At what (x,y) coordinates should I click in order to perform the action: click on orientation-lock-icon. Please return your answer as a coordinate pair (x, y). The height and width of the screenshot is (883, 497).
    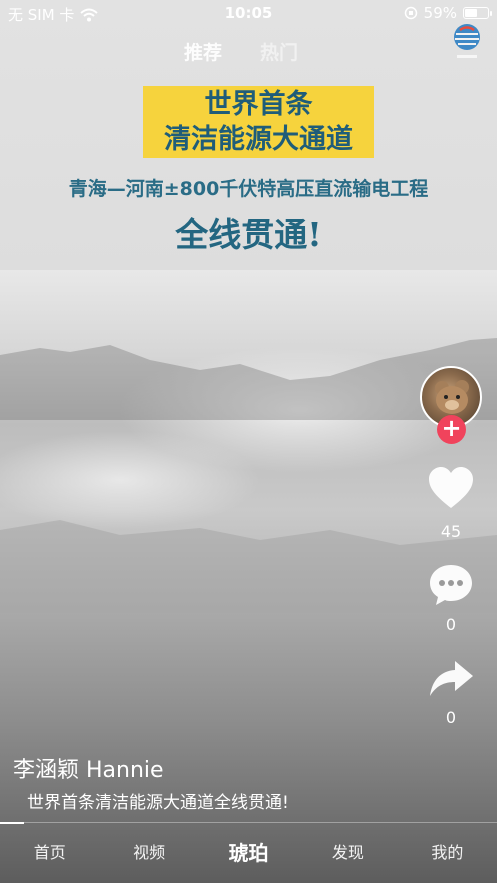
    Looking at the image, I should click on (410, 13).